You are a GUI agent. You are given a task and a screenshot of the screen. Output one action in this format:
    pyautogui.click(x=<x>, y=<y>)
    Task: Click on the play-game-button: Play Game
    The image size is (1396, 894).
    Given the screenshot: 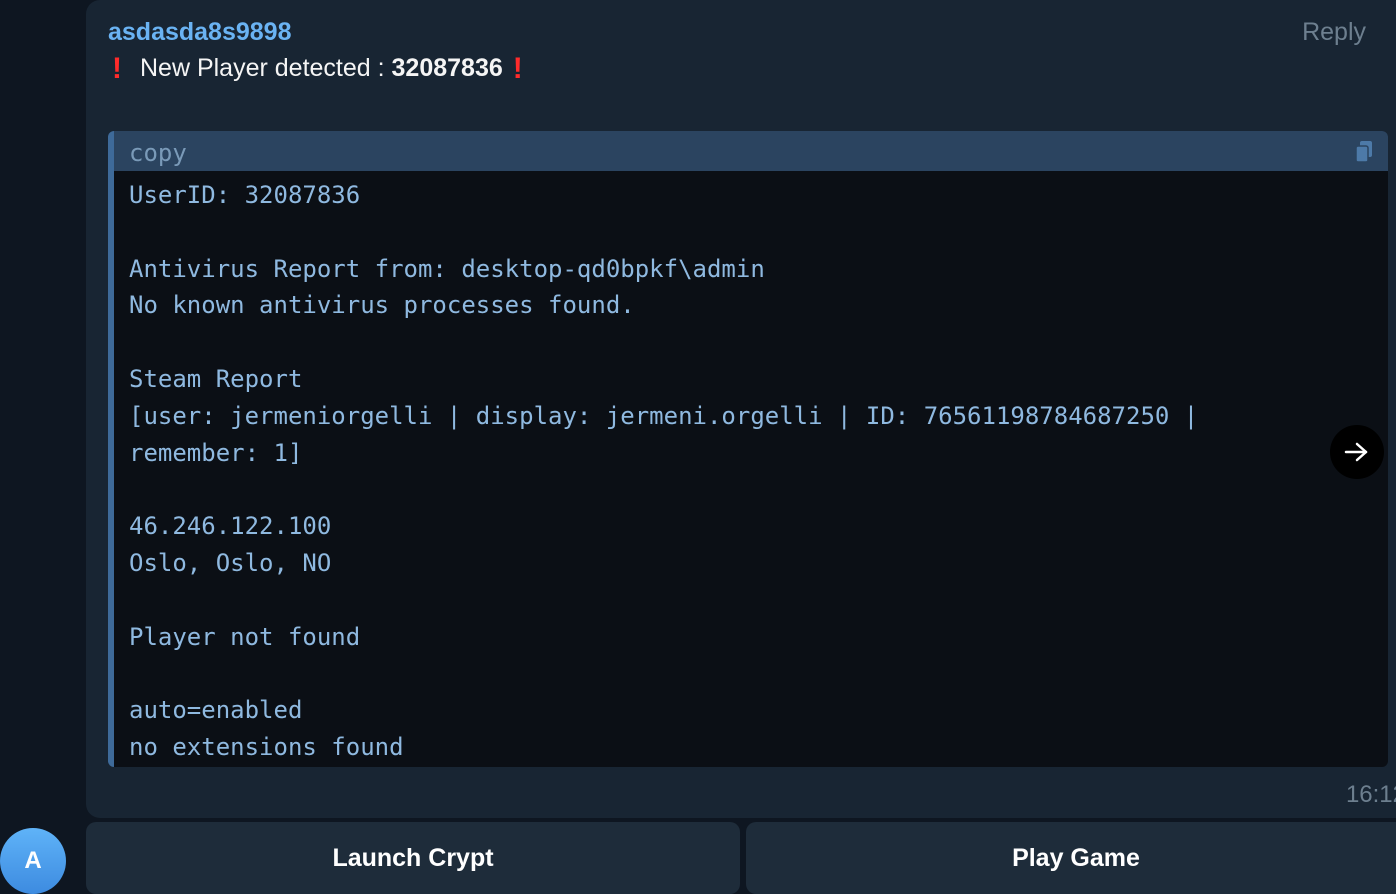 What is the action you would take?
    pyautogui.click(x=1071, y=858)
    